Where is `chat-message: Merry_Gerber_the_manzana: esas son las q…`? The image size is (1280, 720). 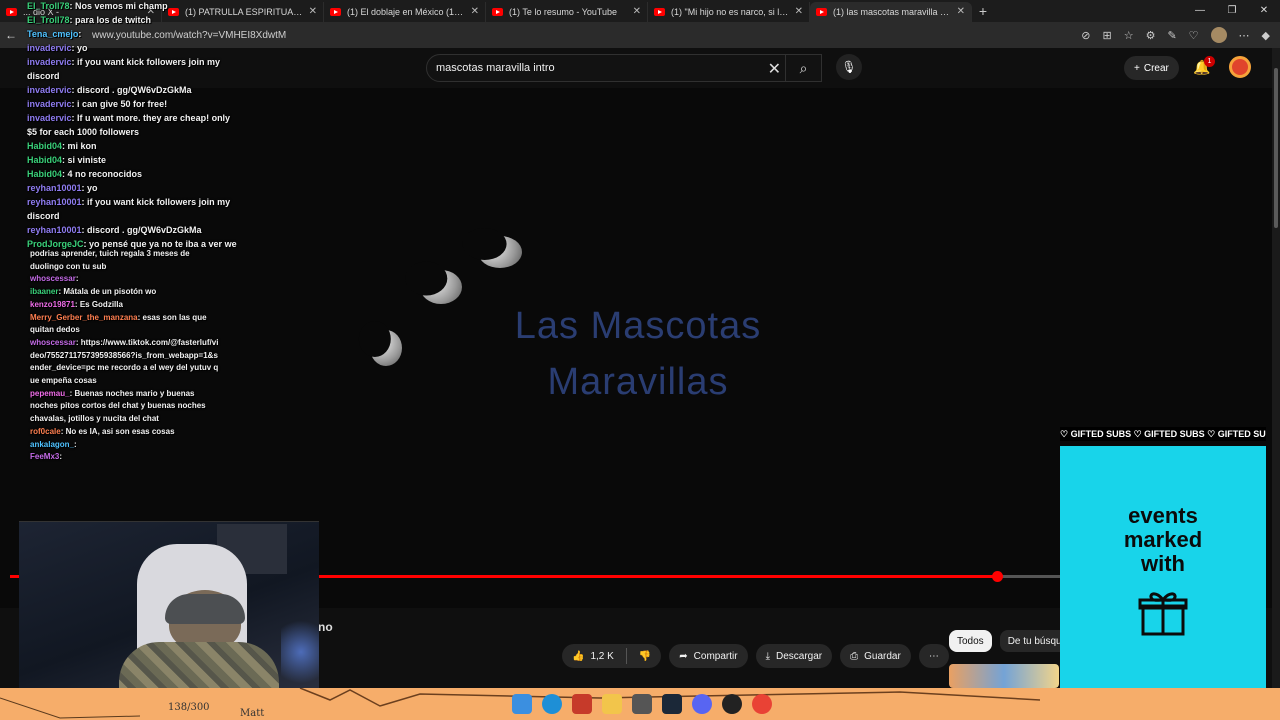 chat-message: Merry_Gerber_the_manzana: esas son las q… is located at coordinates (118, 323).